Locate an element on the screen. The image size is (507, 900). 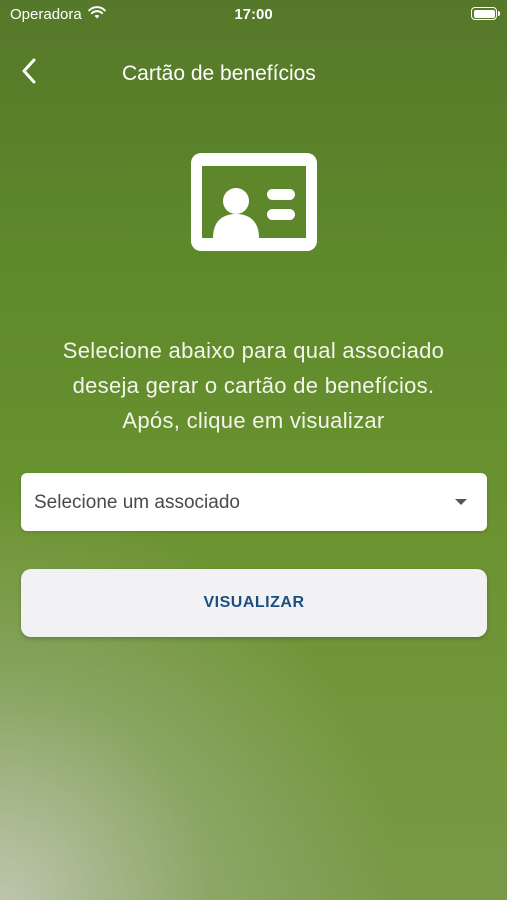
nav-bar: Cartão de benefícios is located at coordinates (253, 75).